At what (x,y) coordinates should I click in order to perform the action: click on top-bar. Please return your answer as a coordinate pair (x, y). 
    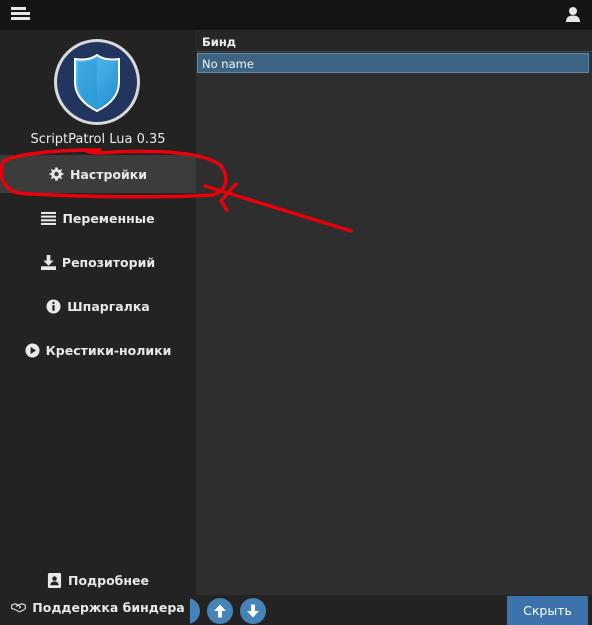
    Looking at the image, I should click on (296, 15).